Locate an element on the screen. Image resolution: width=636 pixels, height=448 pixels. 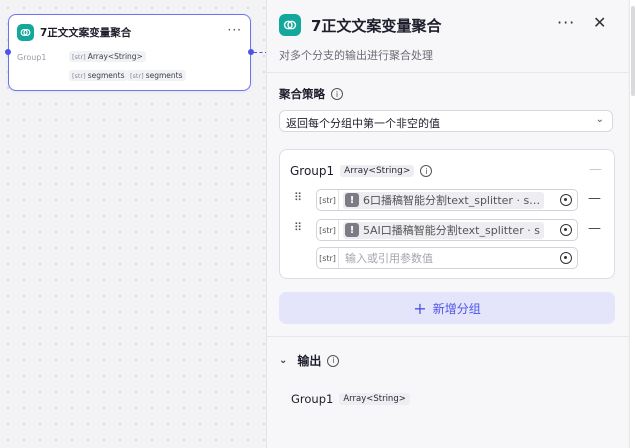
output-section-header: ⌄ 输出 i is located at coordinates (309, 360).